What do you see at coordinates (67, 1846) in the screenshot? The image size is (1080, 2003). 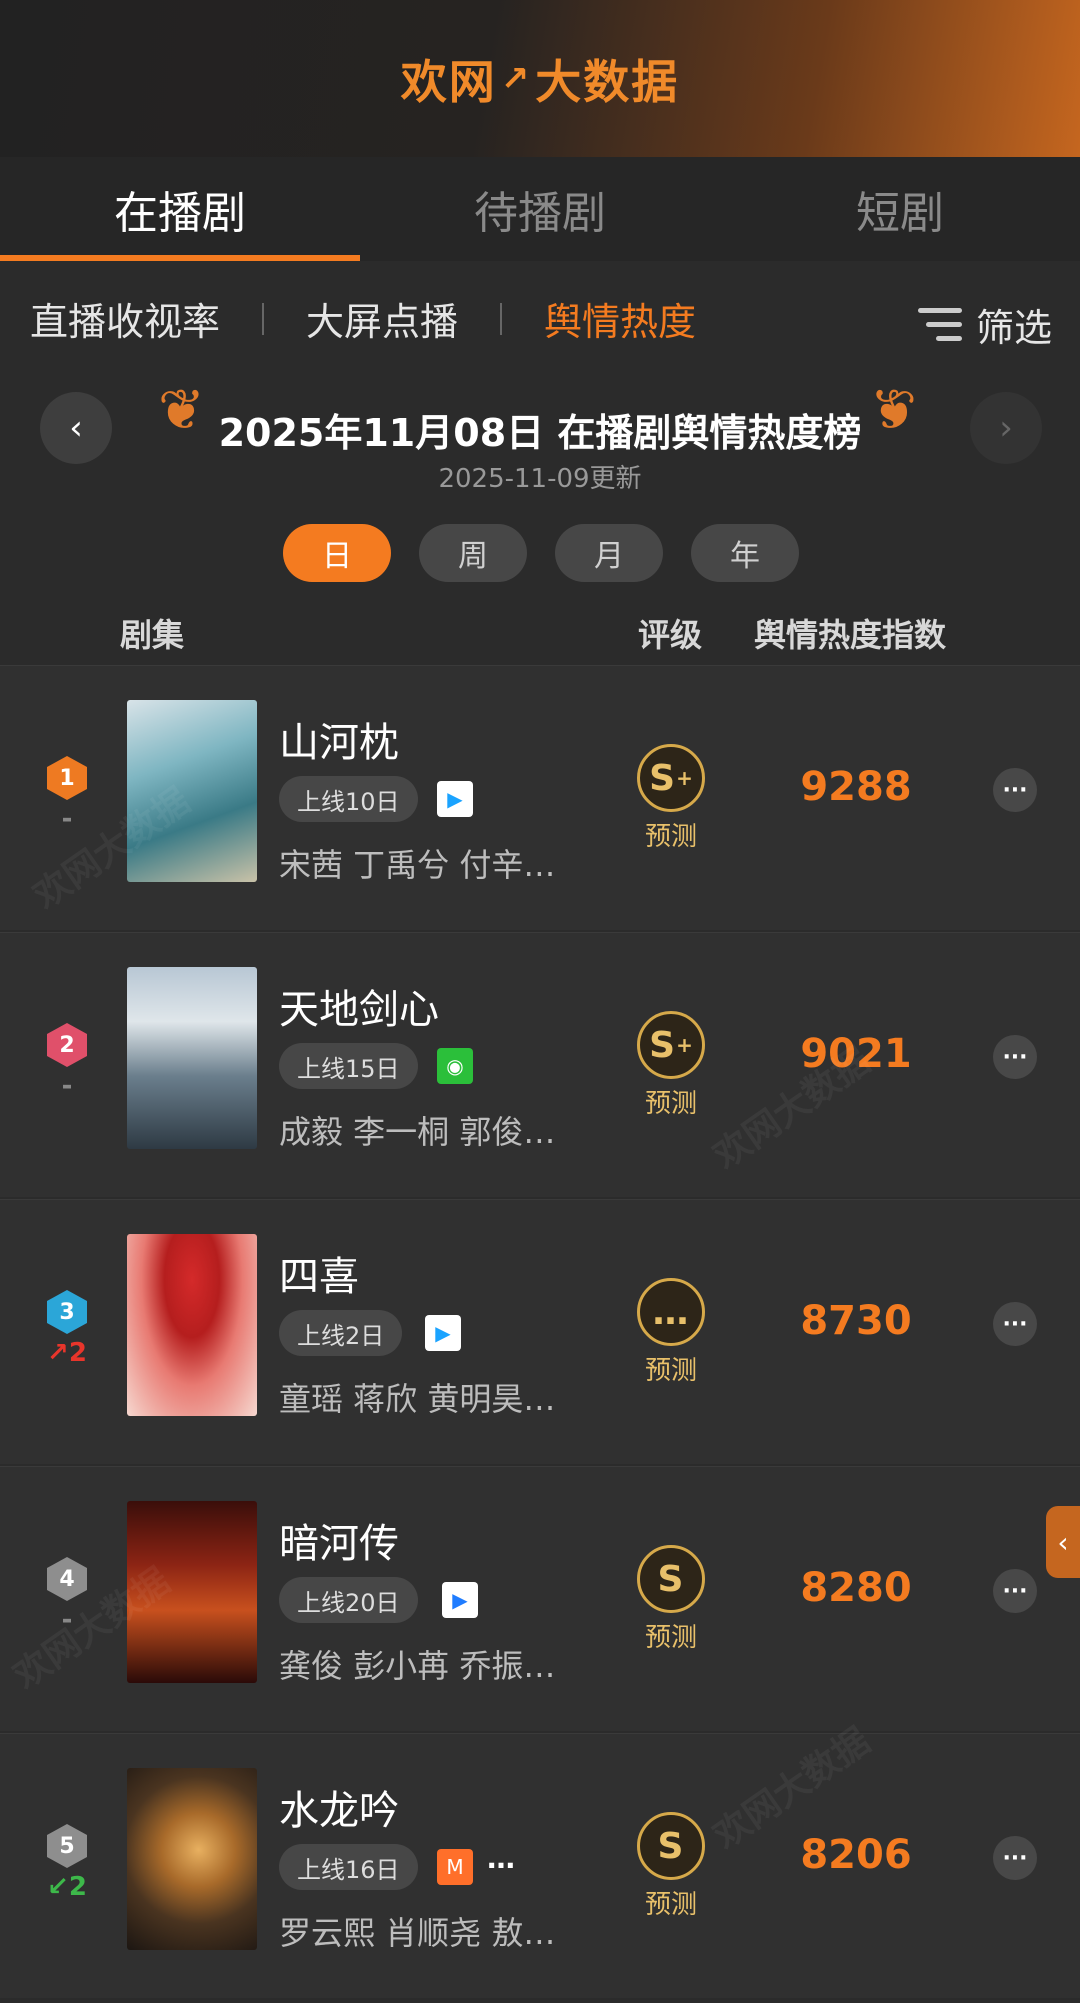 I see `rank-badge: 5` at bounding box center [67, 1846].